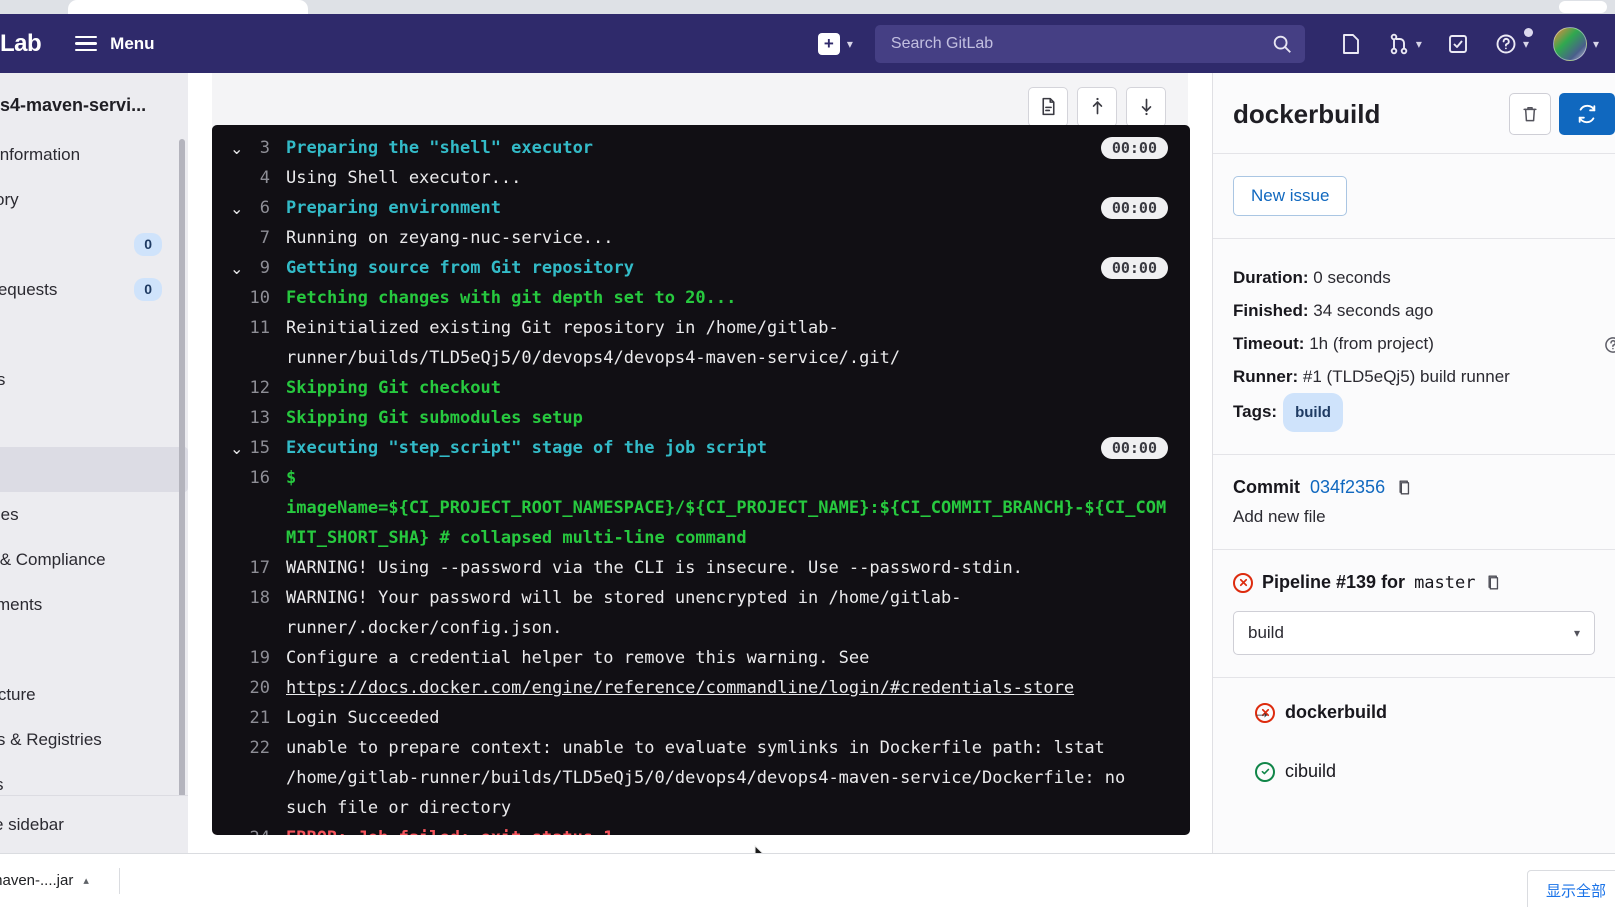 This screenshot has width=1615, height=907. I want to click on scroll-to-top-icon, so click(1097, 106).